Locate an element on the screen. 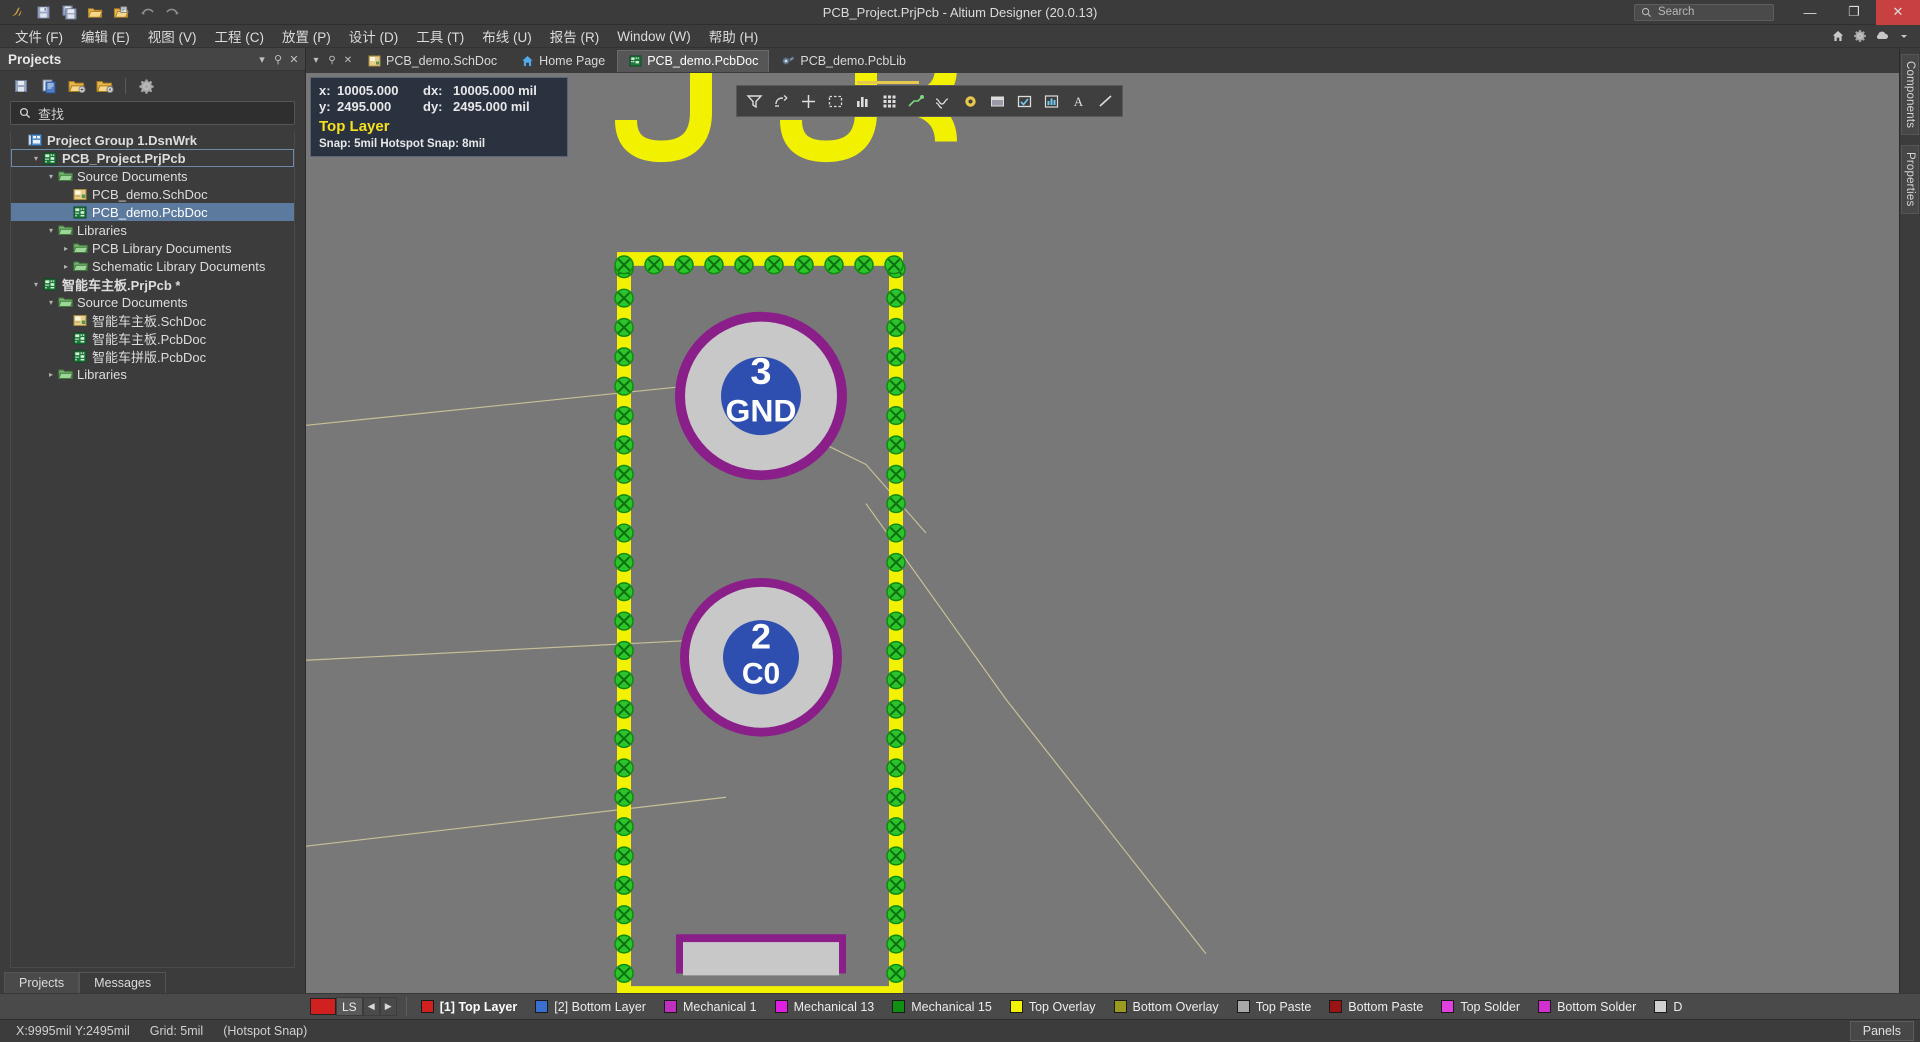 The image size is (1920, 1042). menu-reports: 报告 (R) is located at coordinates (575, 36).